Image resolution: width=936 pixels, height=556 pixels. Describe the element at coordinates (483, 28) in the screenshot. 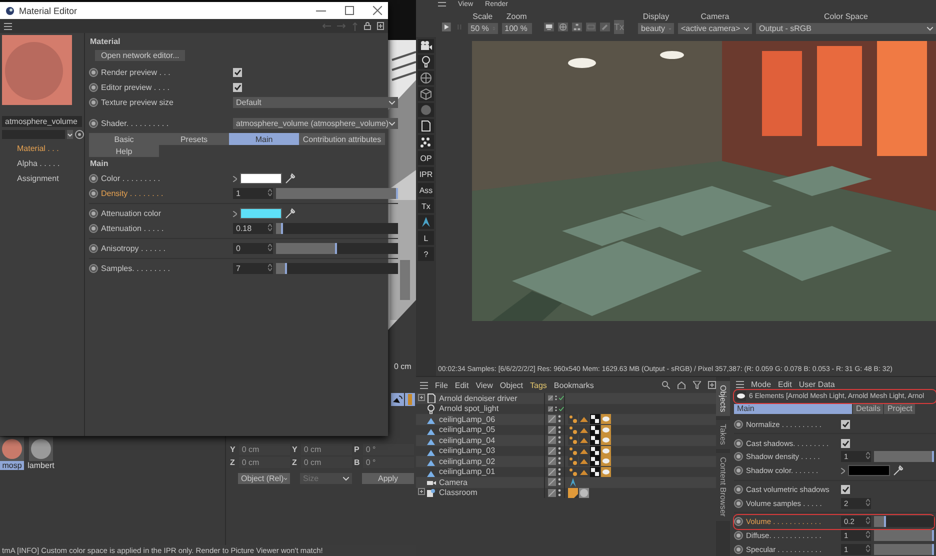

I see `number-field: 50 %` at that location.